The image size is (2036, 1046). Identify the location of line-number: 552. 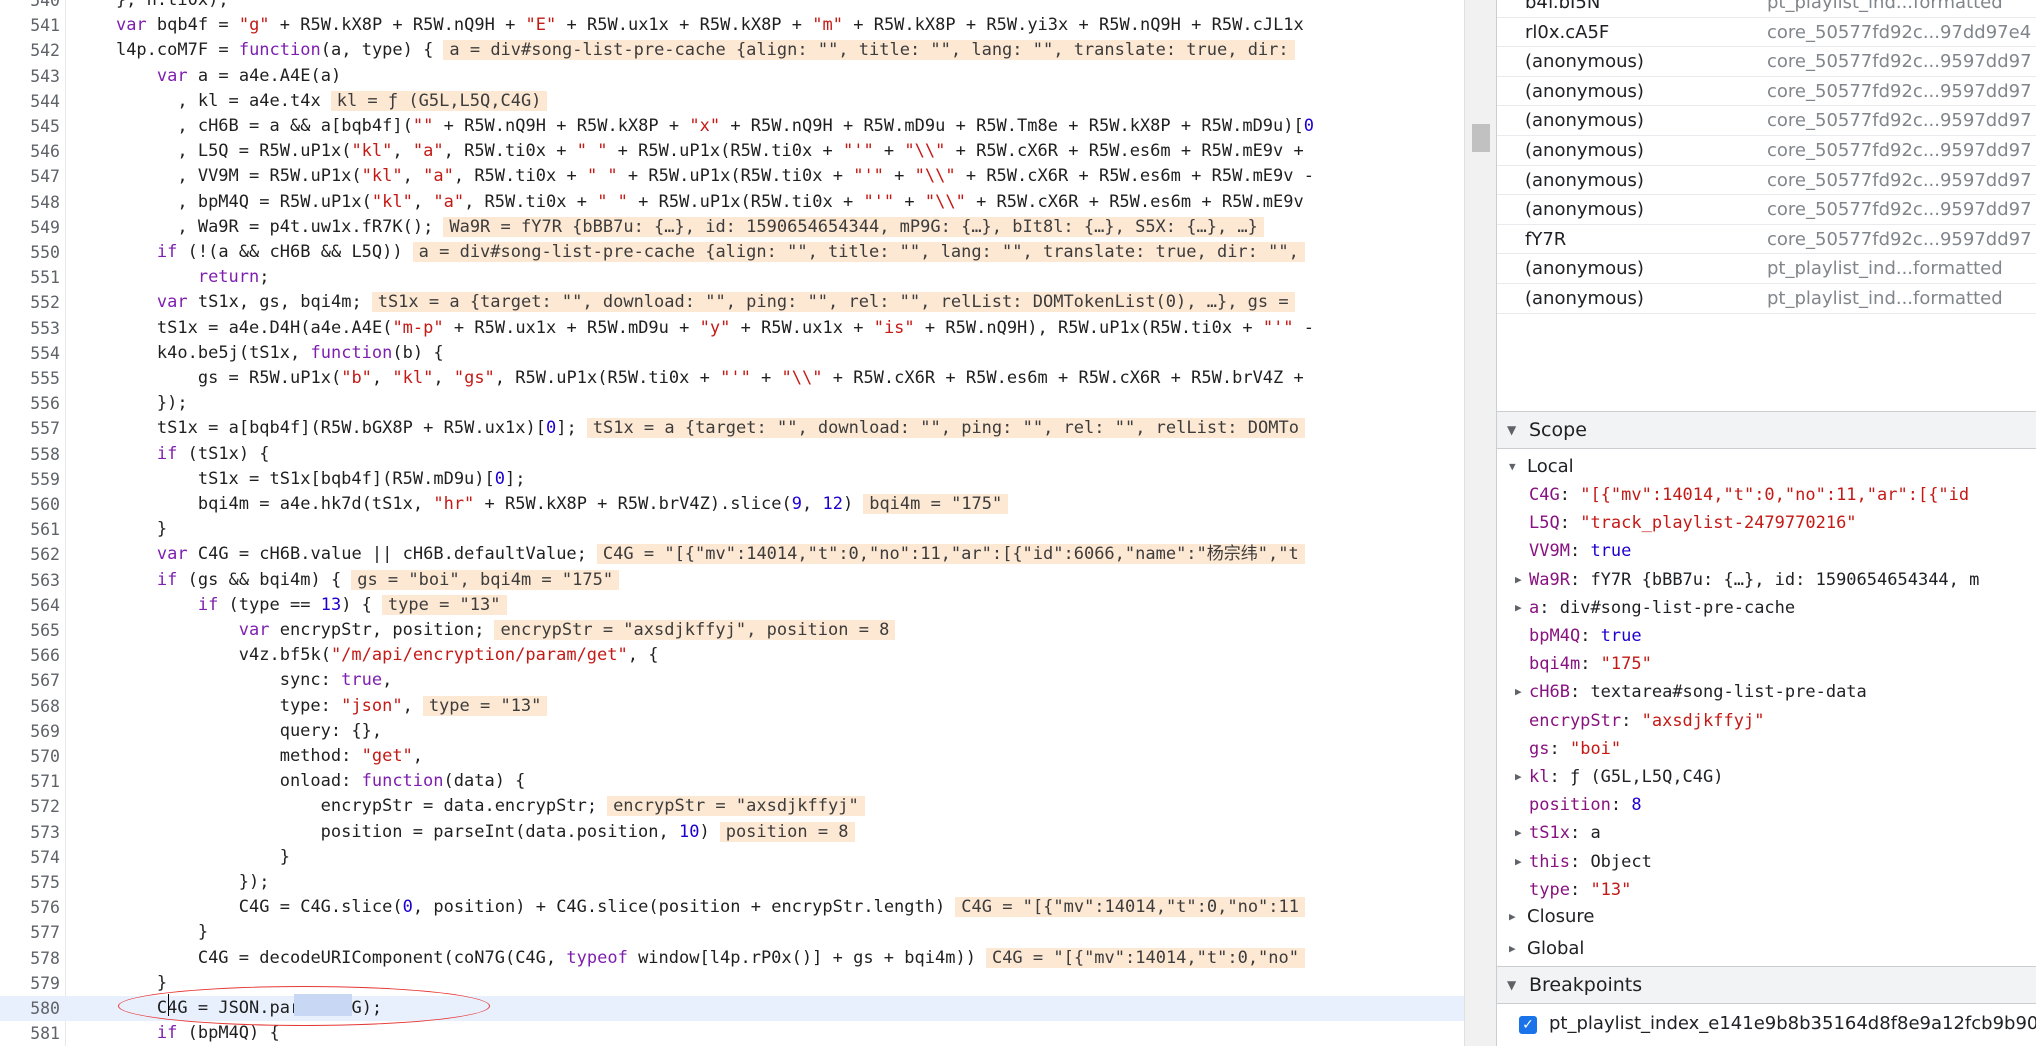
(30, 302).